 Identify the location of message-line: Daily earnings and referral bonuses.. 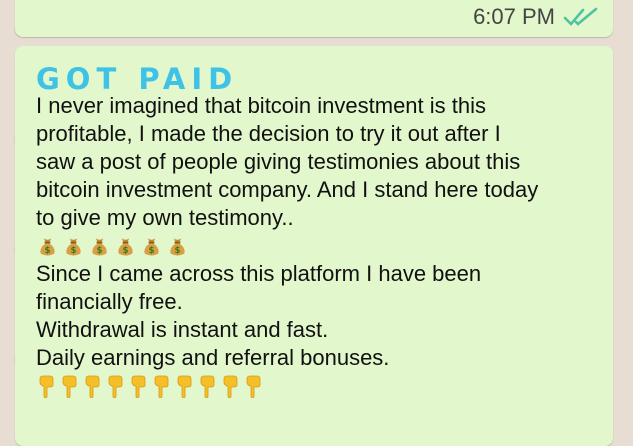
(213, 357).